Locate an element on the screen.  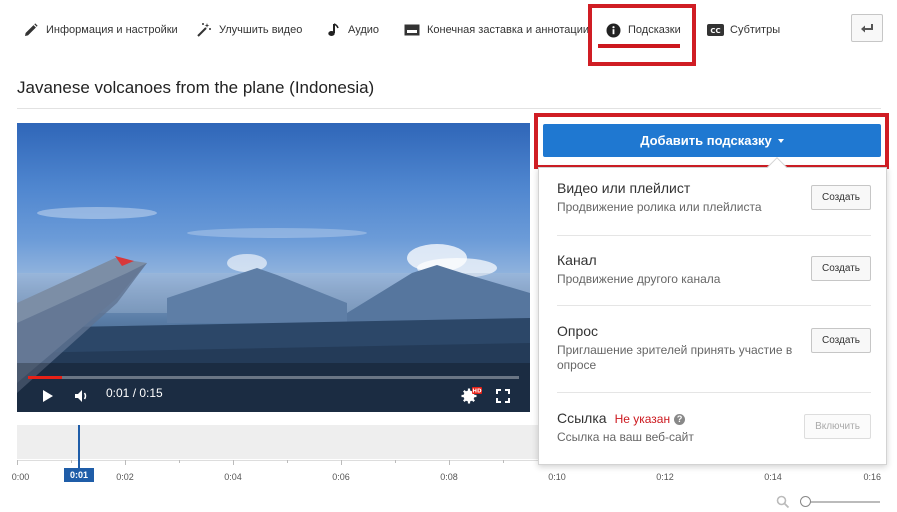
svg-text: CC is located at coordinates (715, 31).